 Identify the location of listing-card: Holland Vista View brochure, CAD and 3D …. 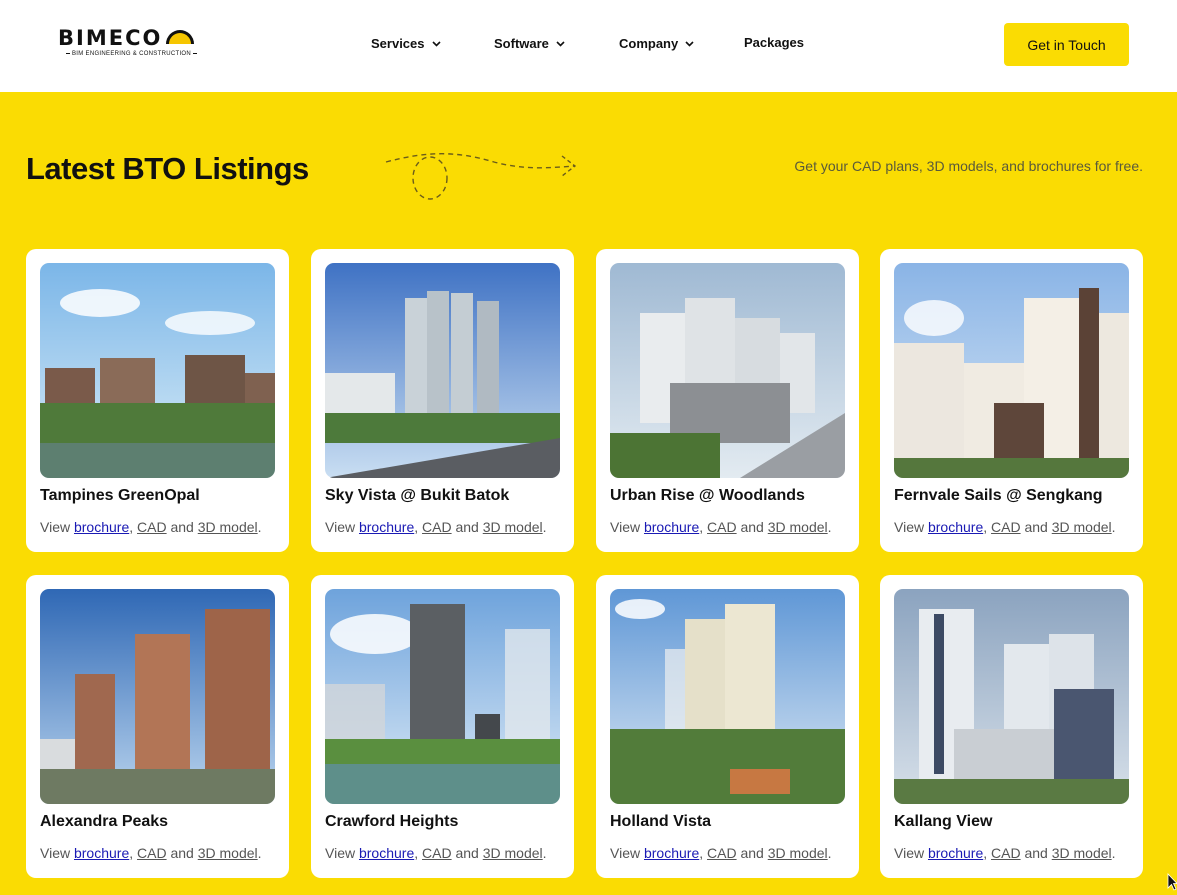
(727, 726).